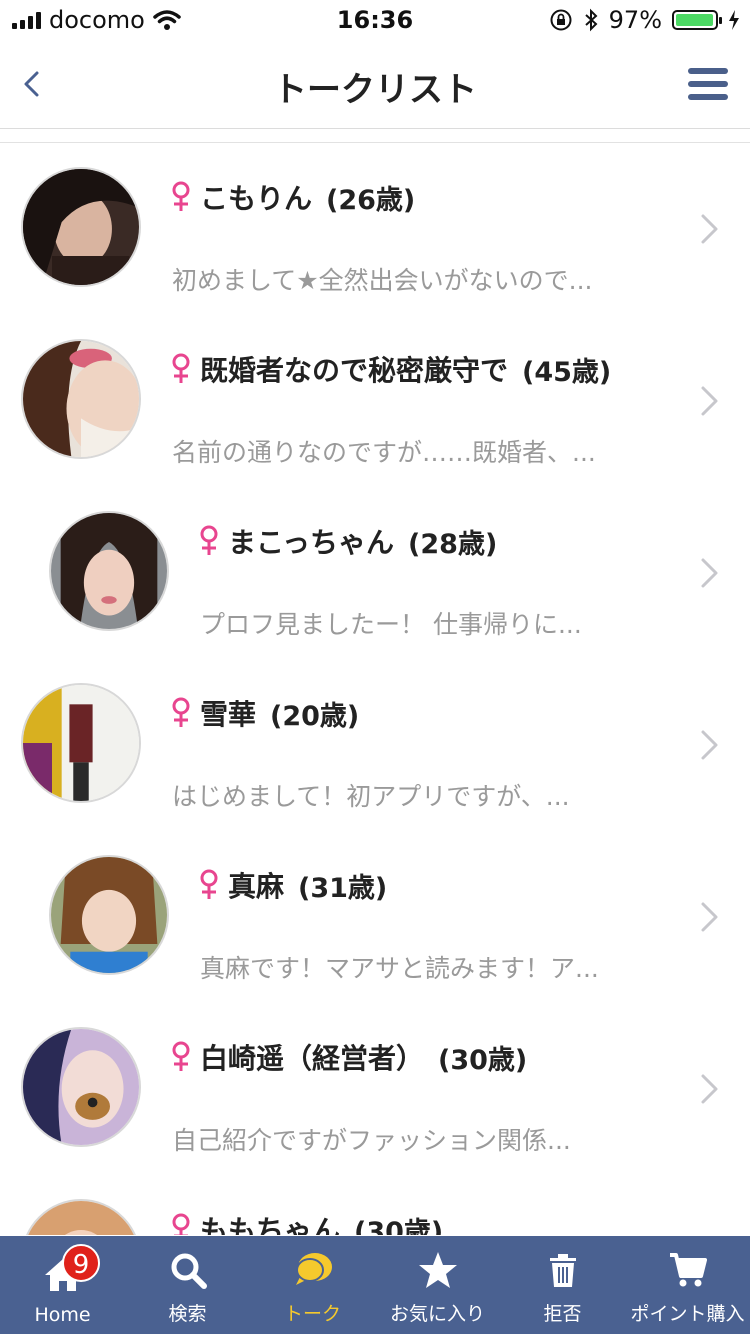  I want to click on tab-search: 検索, so click(187, 1285).